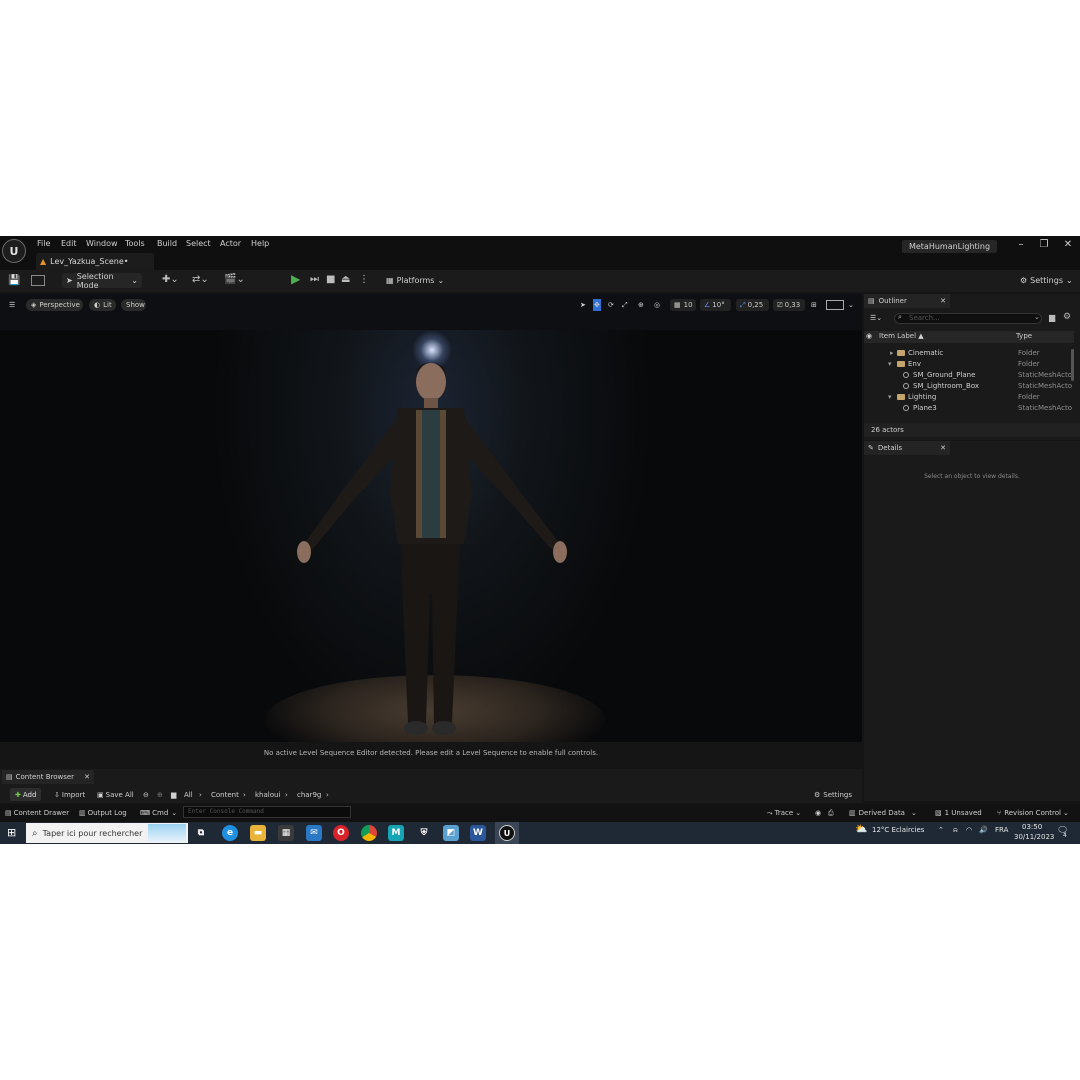  What do you see at coordinates (1034, 837) in the screenshot?
I see `clock-date: 30/11/2023` at bounding box center [1034, 837].